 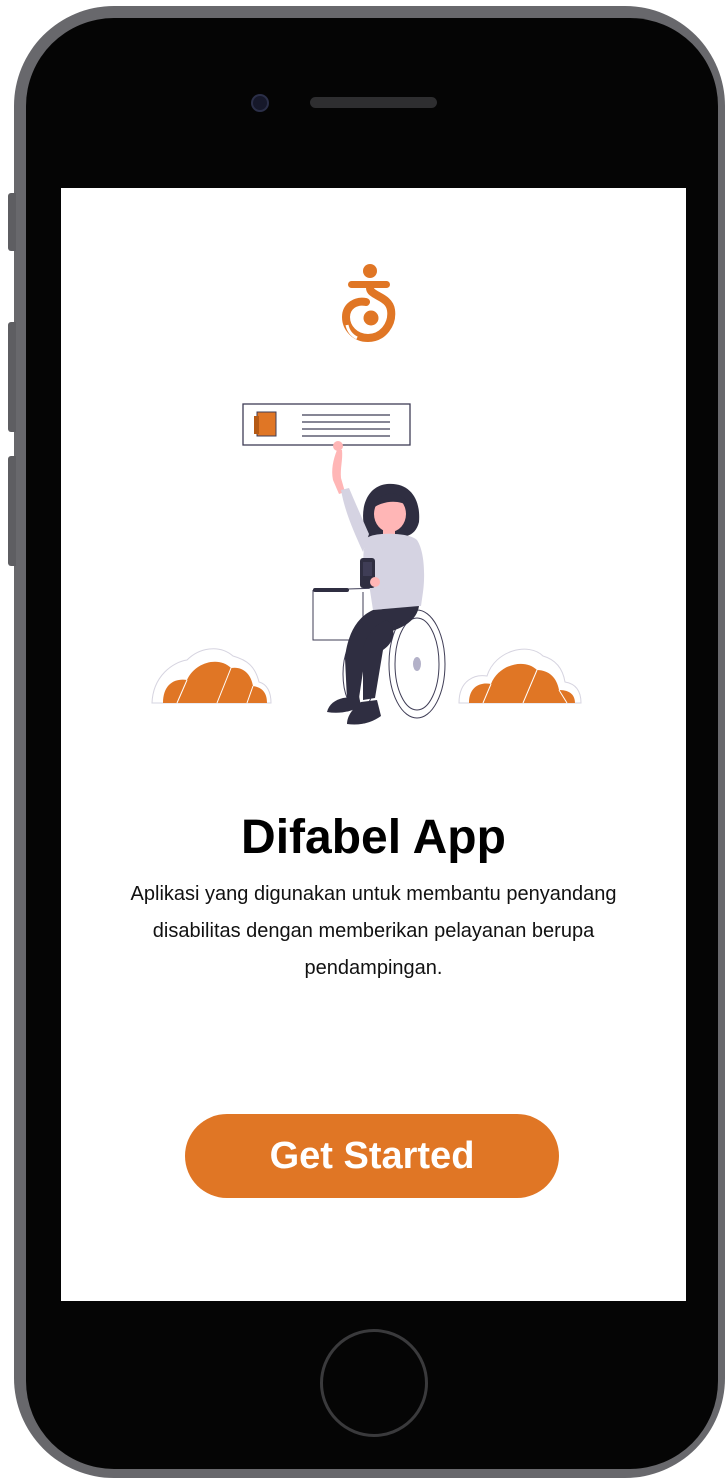 What do you see at coordinates (373, 837) in the screenshot?
I see `app-title: Difabel App` at bounding box center [373, 837].